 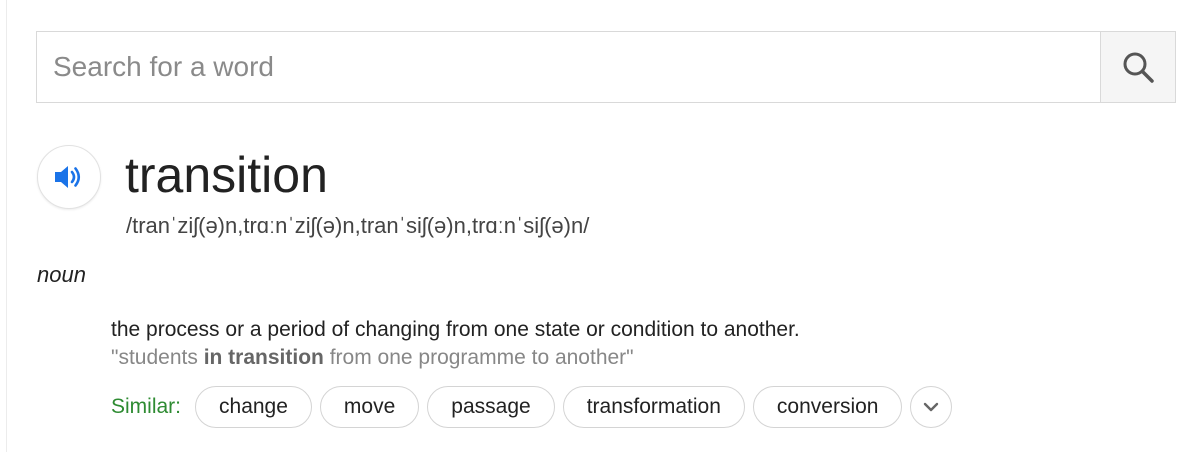 I want to click on synonym-chip-move: move, so click(x=369, y=407).